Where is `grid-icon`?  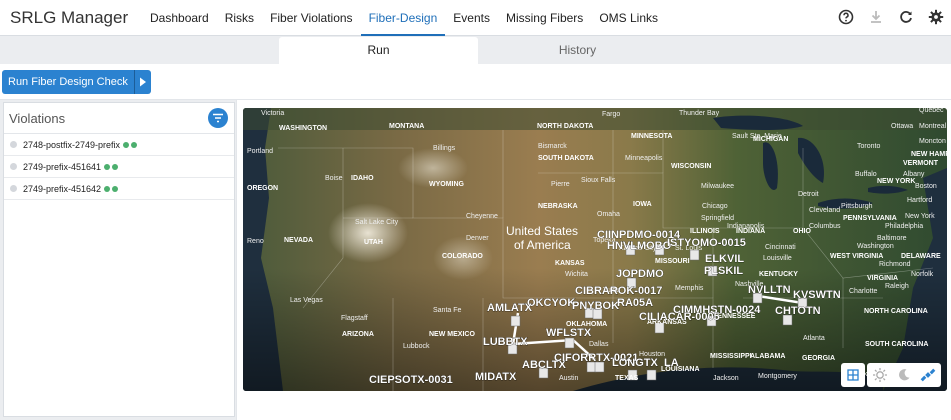
grid-icon is located at coordinates (853, 375).